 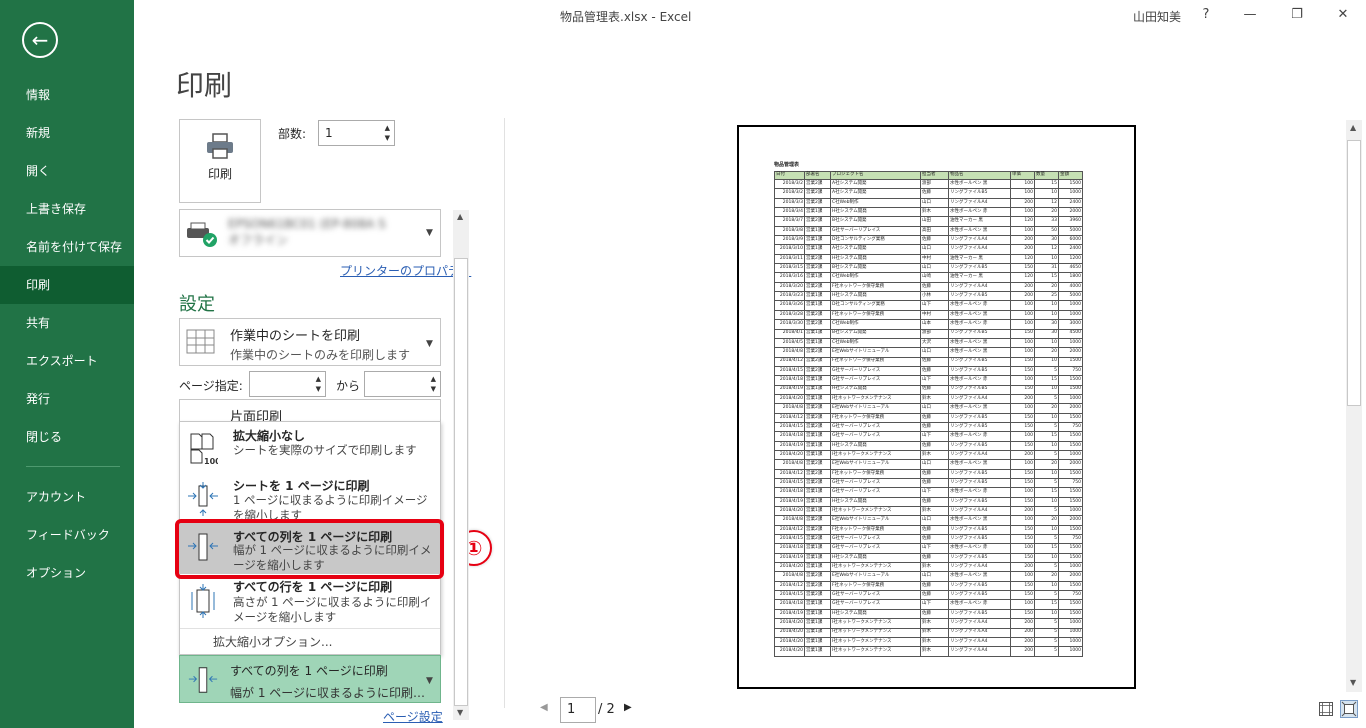 What do you see at coordinates (301, 486) in the screenshot?
I see `menu-item-title: シートを 1 ページに印刷` at bounding box center [301, 486].